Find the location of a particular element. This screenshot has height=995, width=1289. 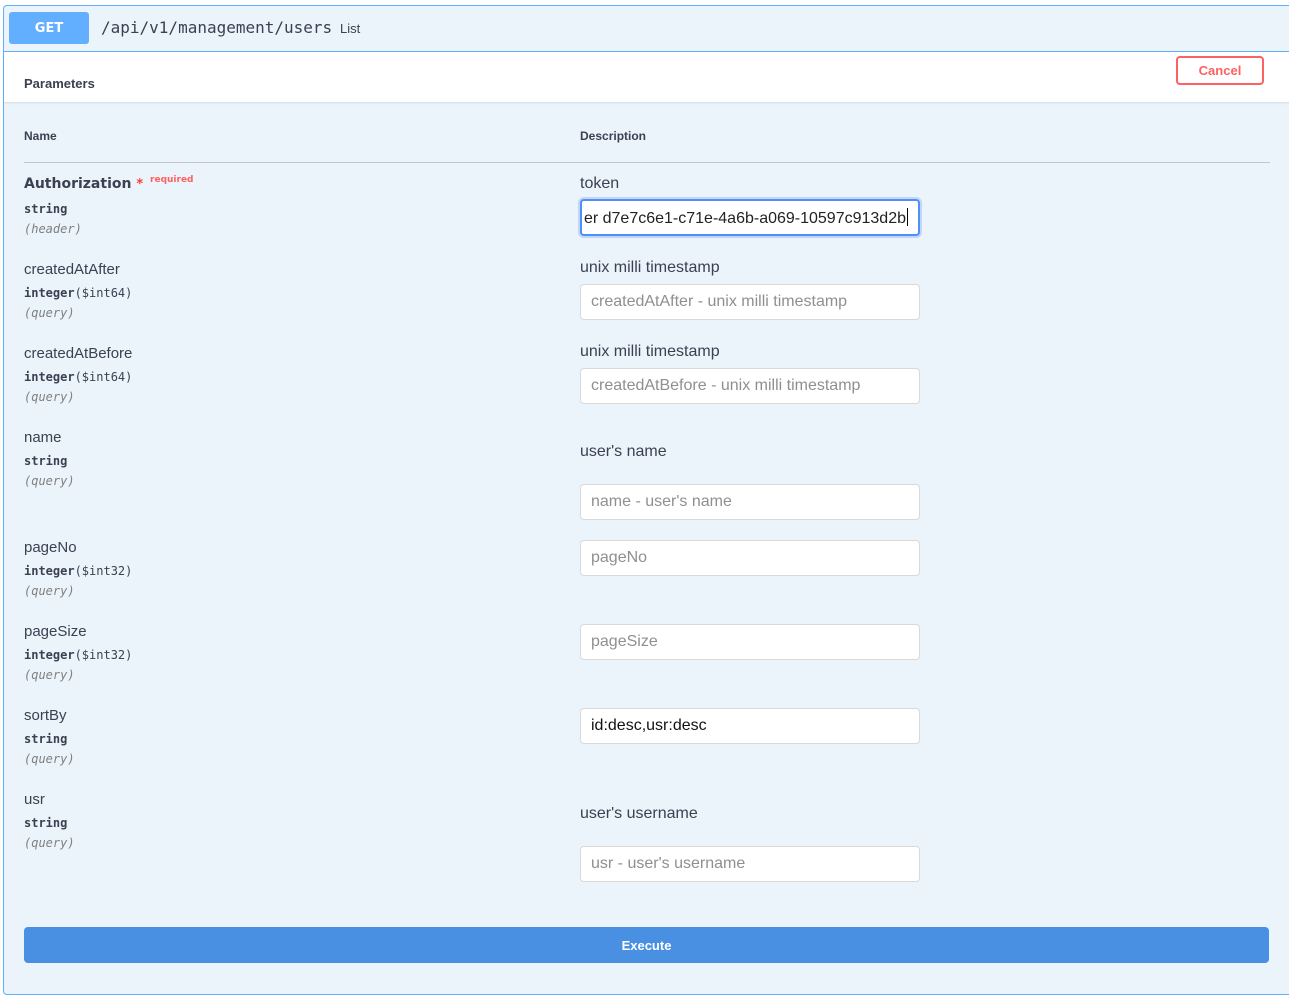

authorization-token-input: er d7e7c6e1-c71e-4a6b-a069-10597c913d2b is located at coordinates (750, 217).